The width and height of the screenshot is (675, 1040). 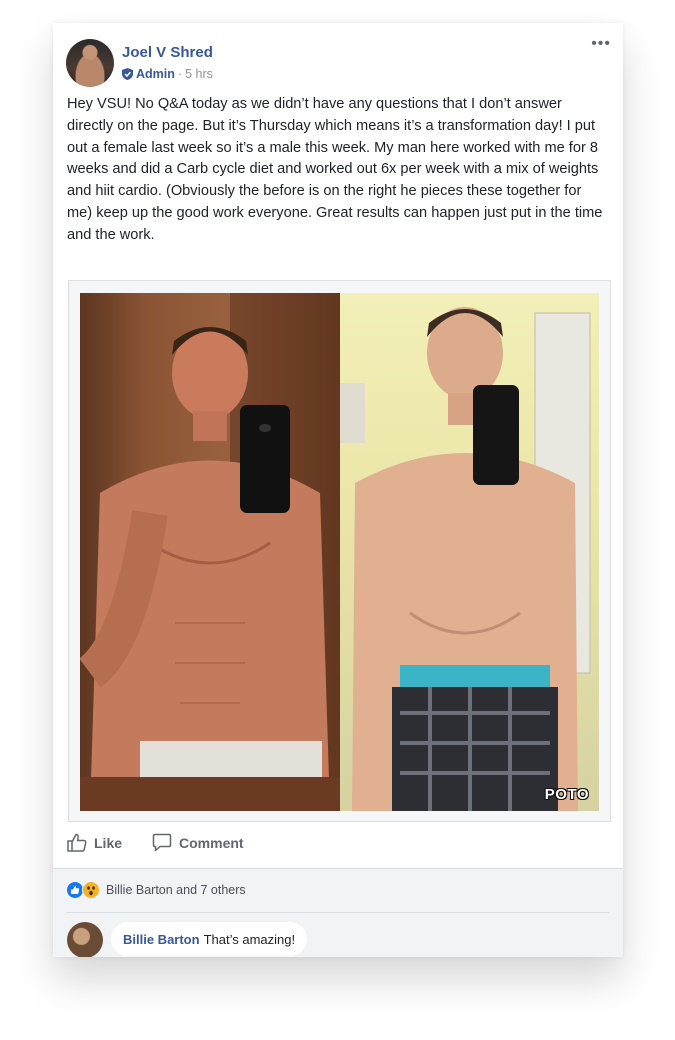 What do you see at coordinates (127, 74) in the screenshot?
I see `shield-icon` at bounding box center [127, 74].